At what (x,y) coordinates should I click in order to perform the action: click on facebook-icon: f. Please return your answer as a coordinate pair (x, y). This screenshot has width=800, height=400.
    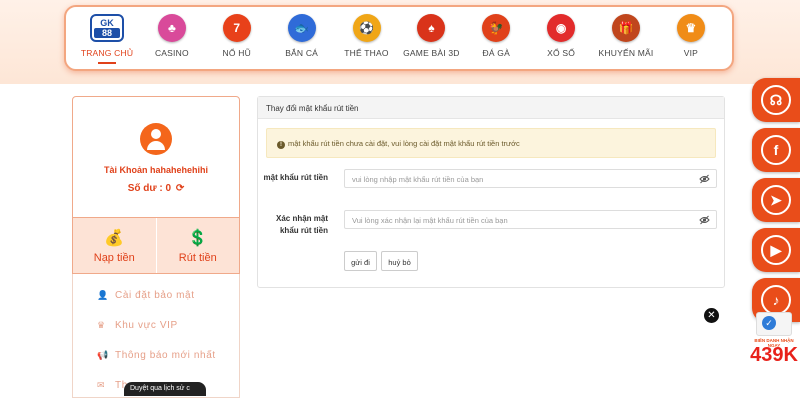
    Looking at the image, I should click on (776, 150).